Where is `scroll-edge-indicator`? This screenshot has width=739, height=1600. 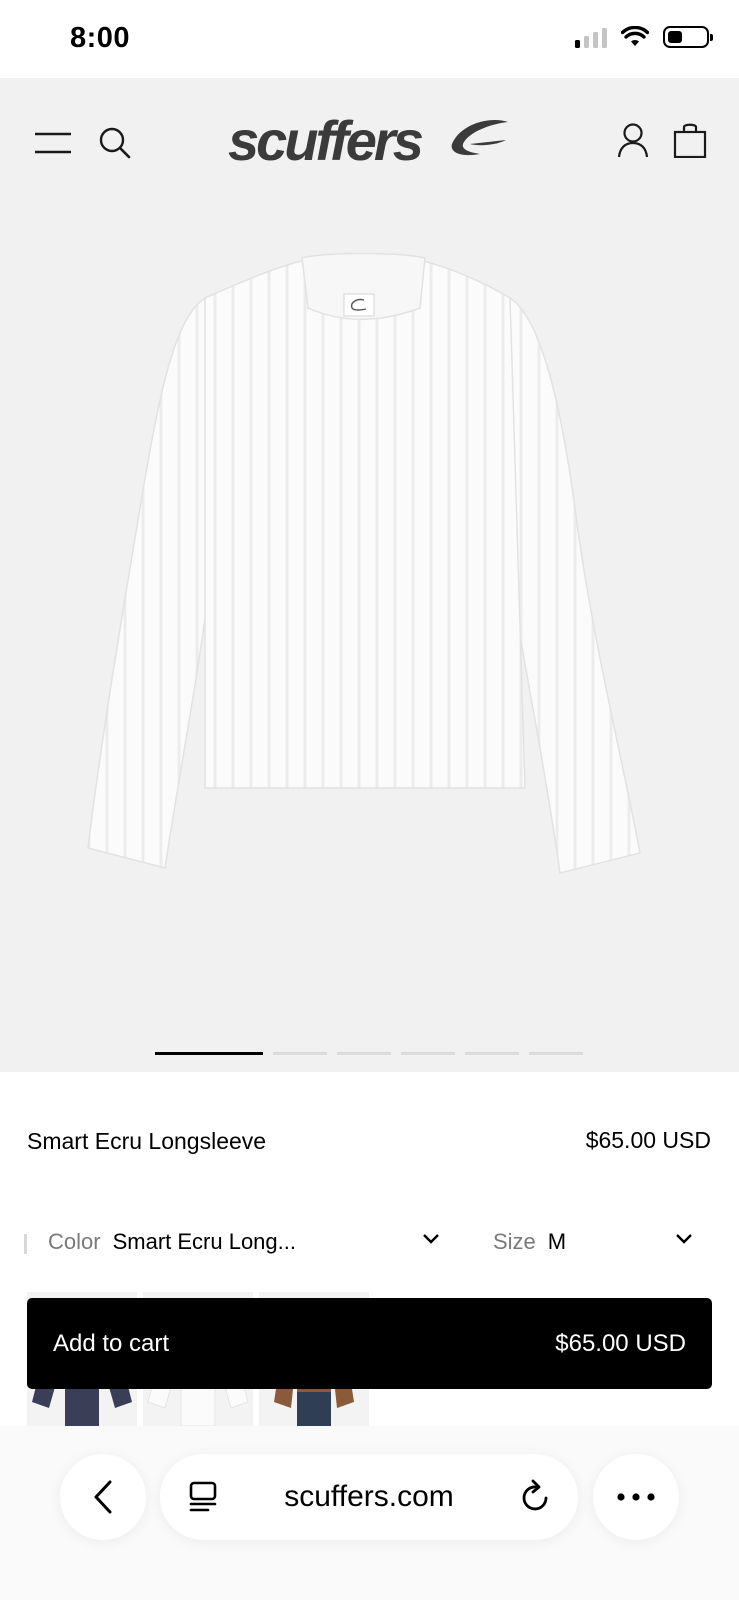 scroll-edge-indicator is located at coordinates (25, 1244).